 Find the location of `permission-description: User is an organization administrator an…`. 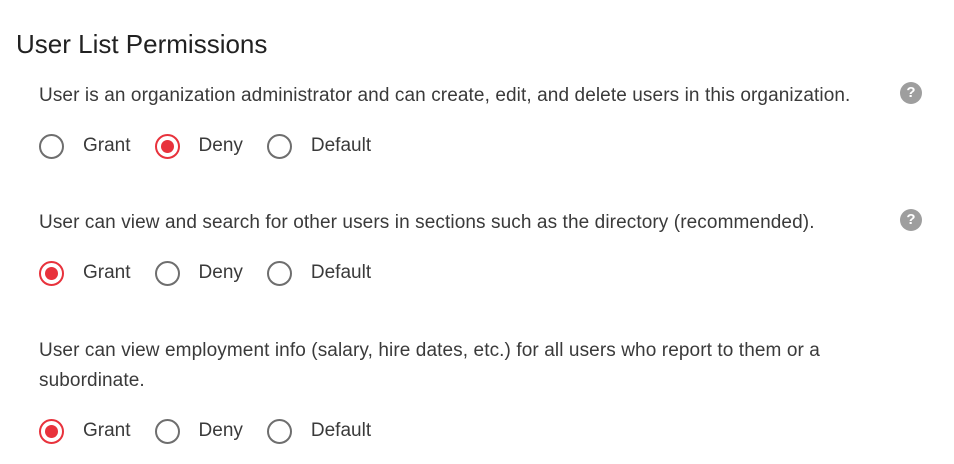

permission-description: User is an organization administrator an… is located at coordinates (445, 95).